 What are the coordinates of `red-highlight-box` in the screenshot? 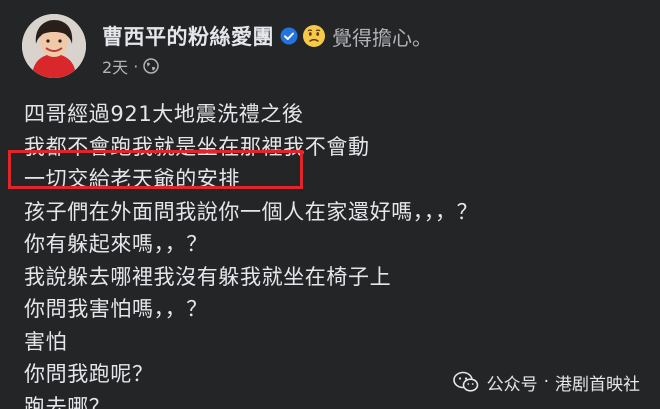 It's located at (155, 169).